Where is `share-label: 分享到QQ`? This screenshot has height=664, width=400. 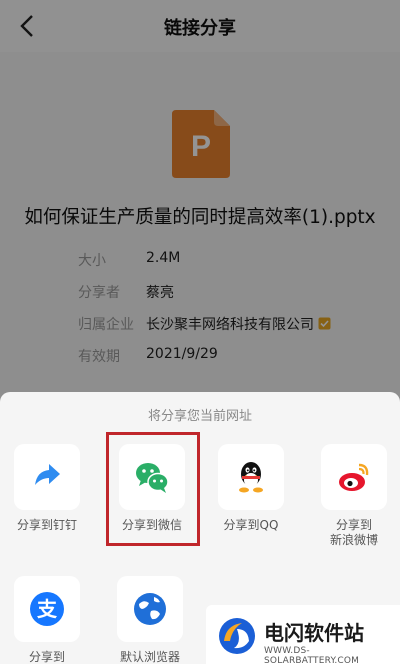
share-label: 分享到QQ is located at coordinates (251, 525).